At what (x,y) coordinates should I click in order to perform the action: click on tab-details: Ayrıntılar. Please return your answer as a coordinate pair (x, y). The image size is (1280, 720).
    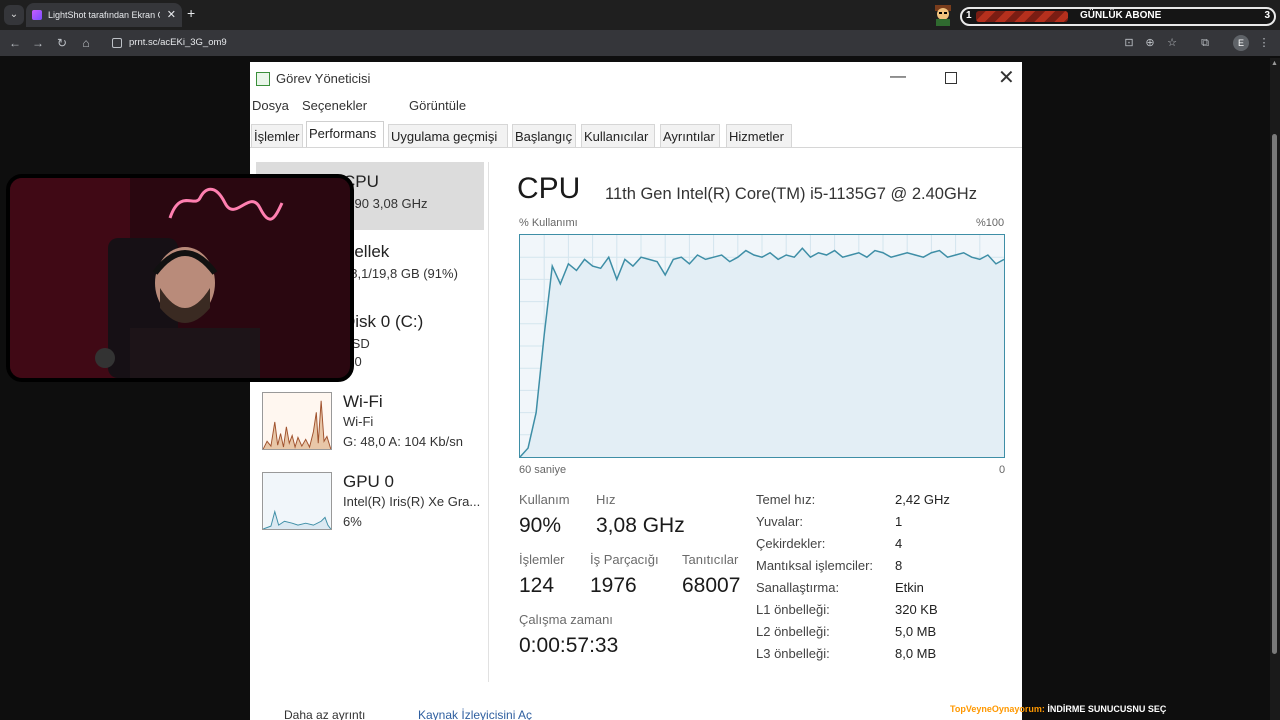
    Looking at the image, I should click on (690, 136).